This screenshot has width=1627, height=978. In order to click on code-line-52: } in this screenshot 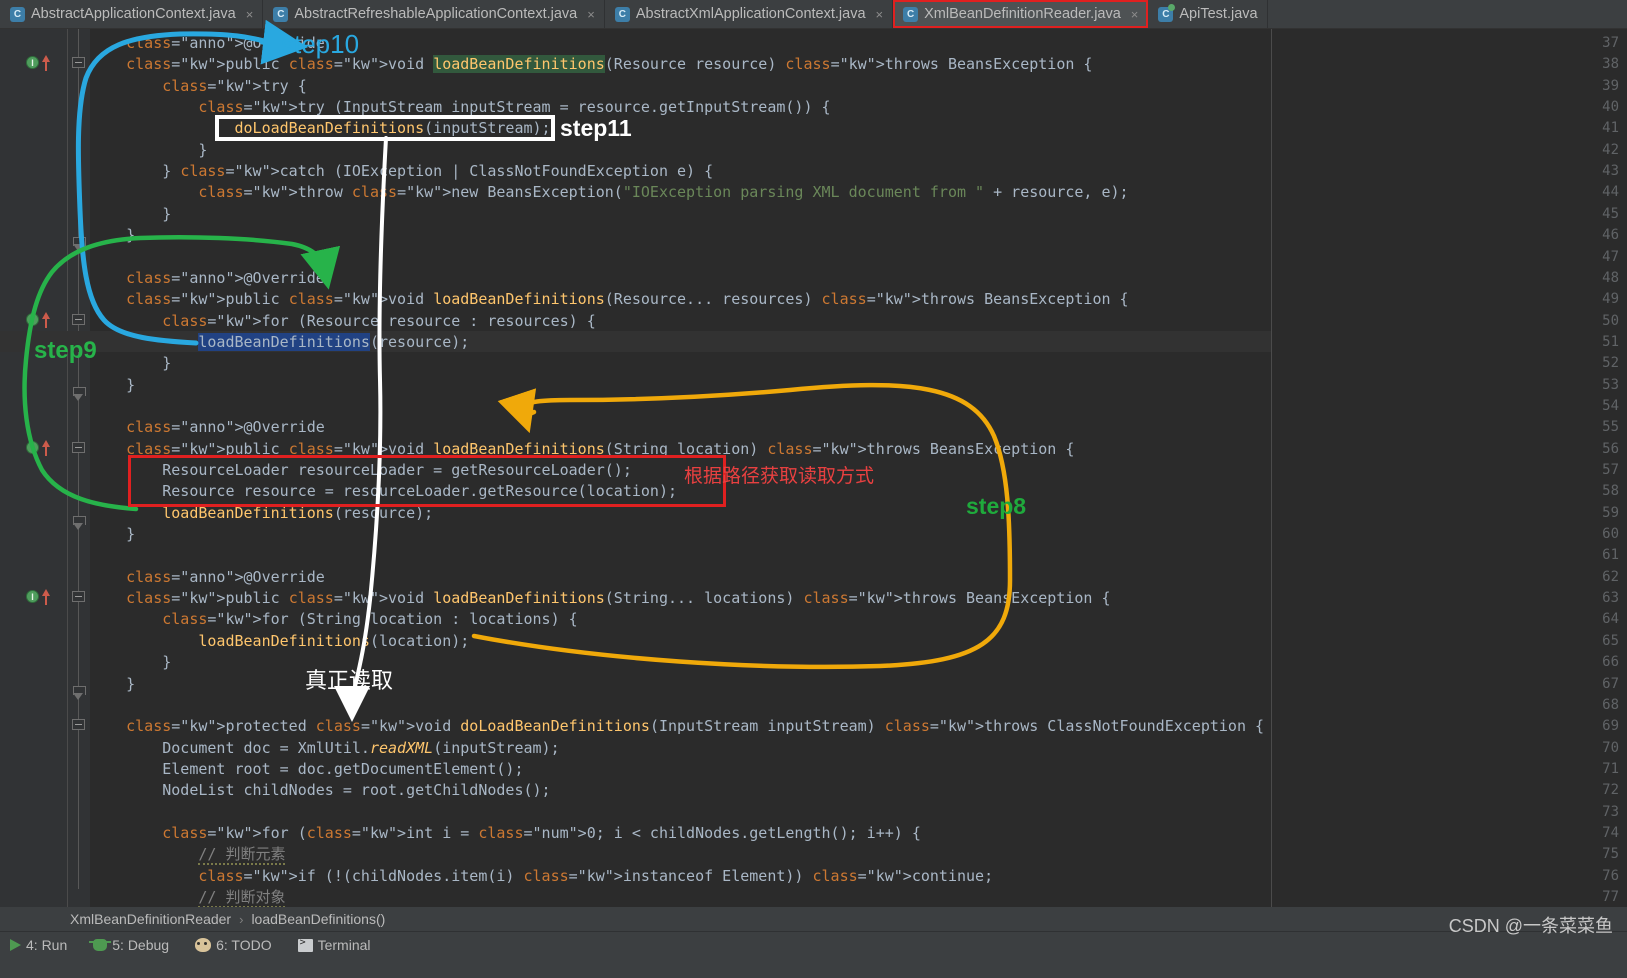, I will do `click(130, 363)`.